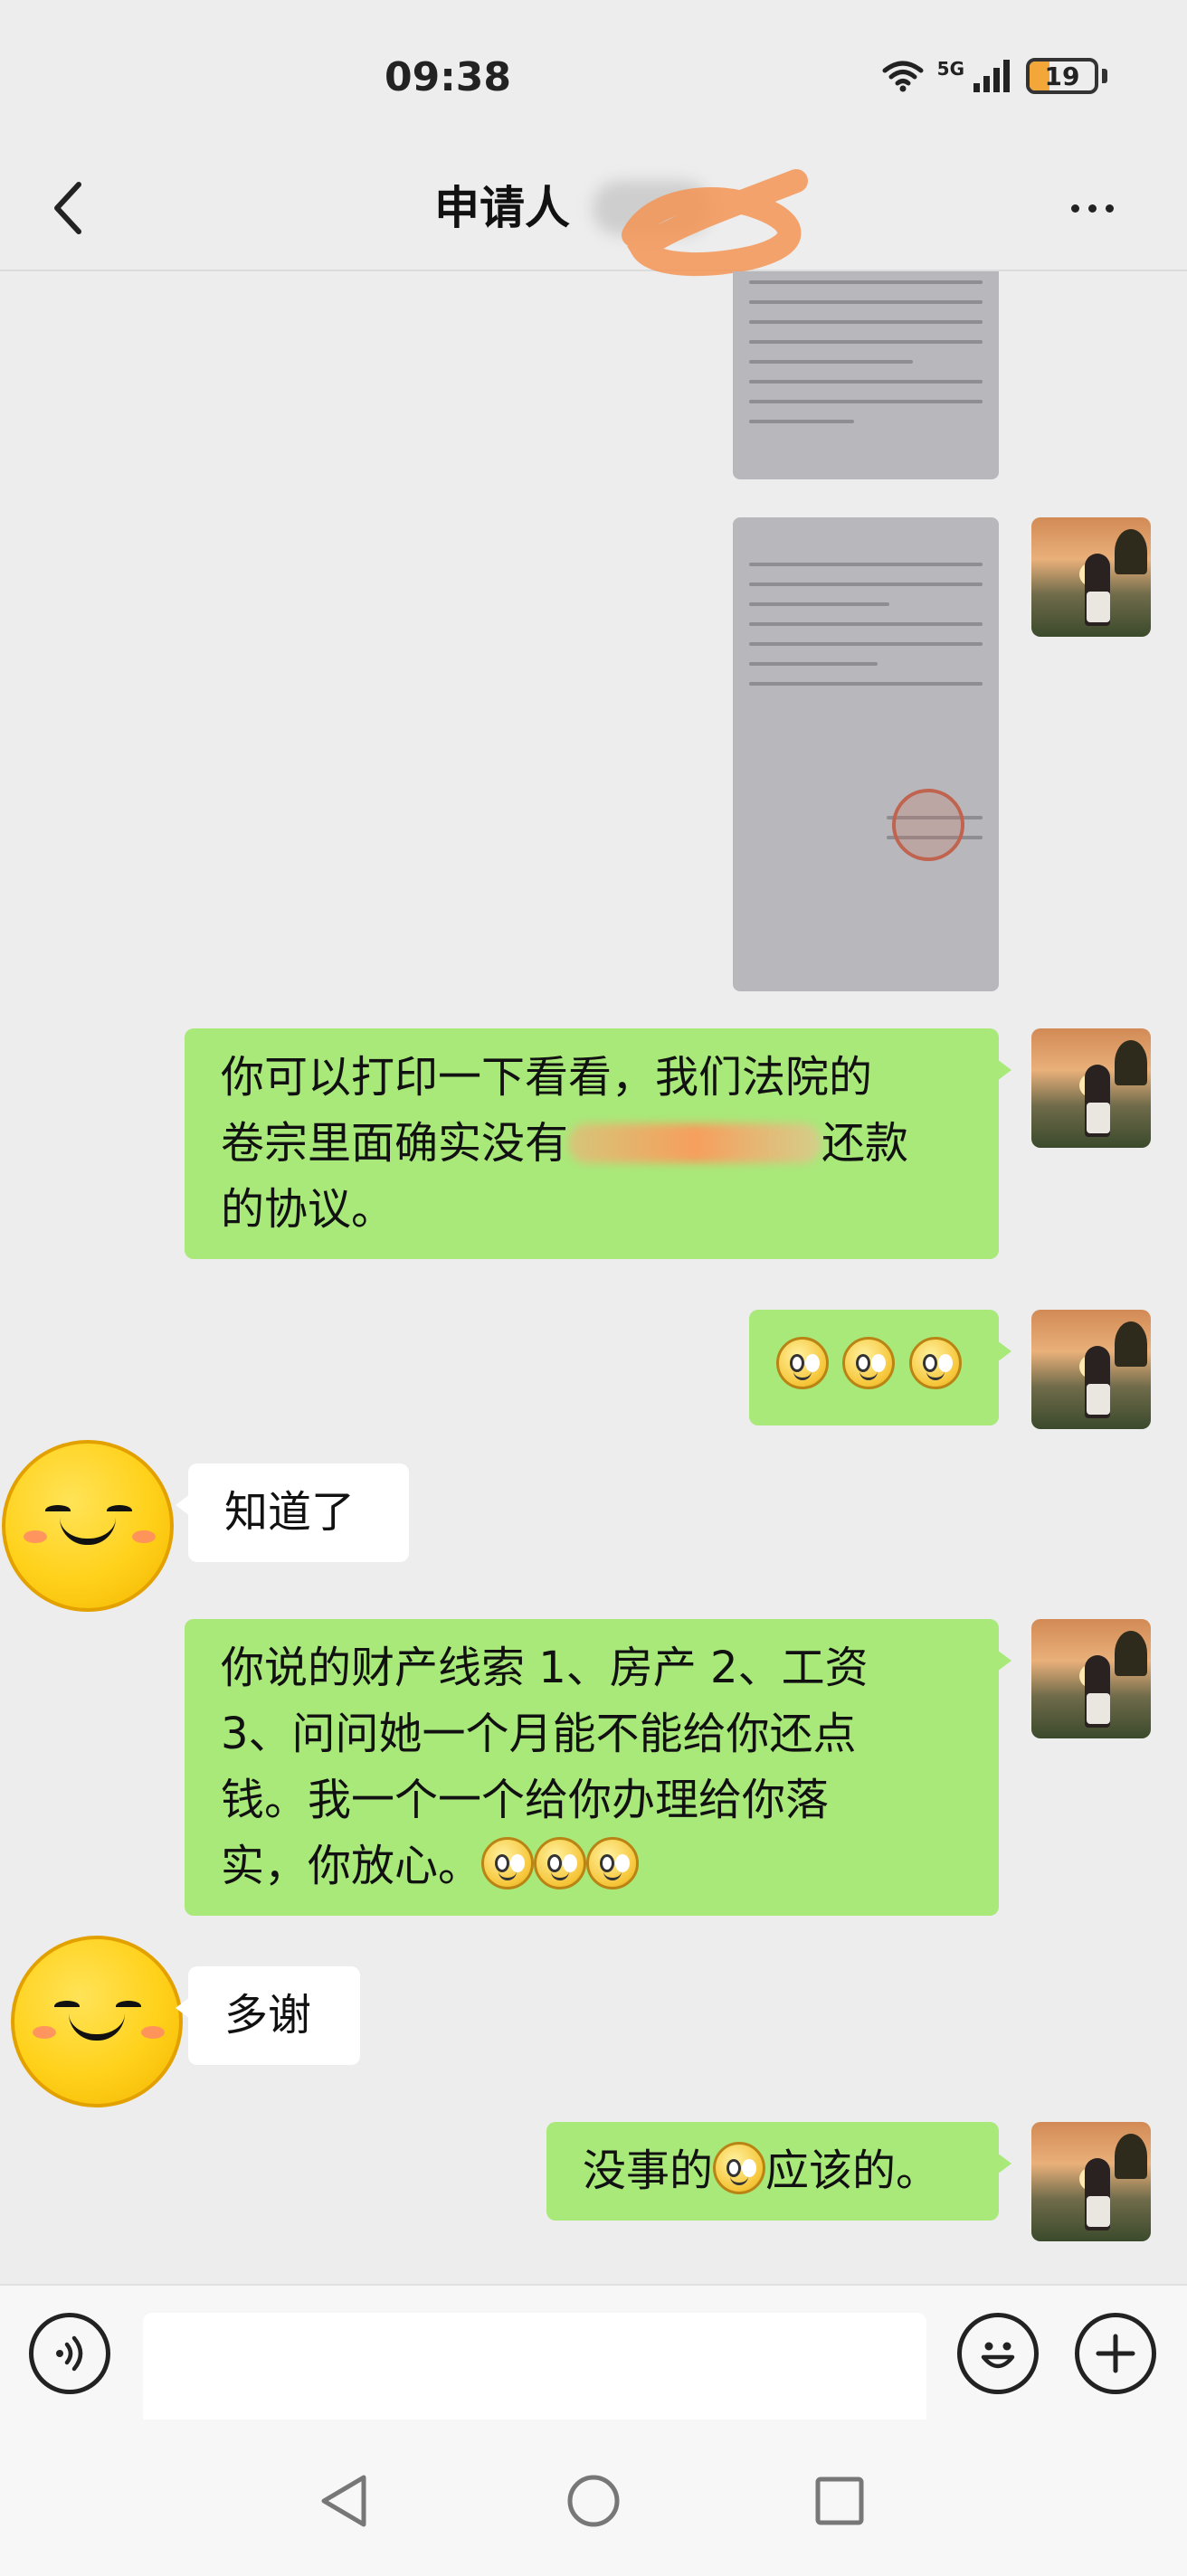 The height and width of the screenshot is (2576, 1187). What do you see at coordinates (695, 1143) in the screenshot?
I see `redacted-text` at bounding box center [695, 1143].